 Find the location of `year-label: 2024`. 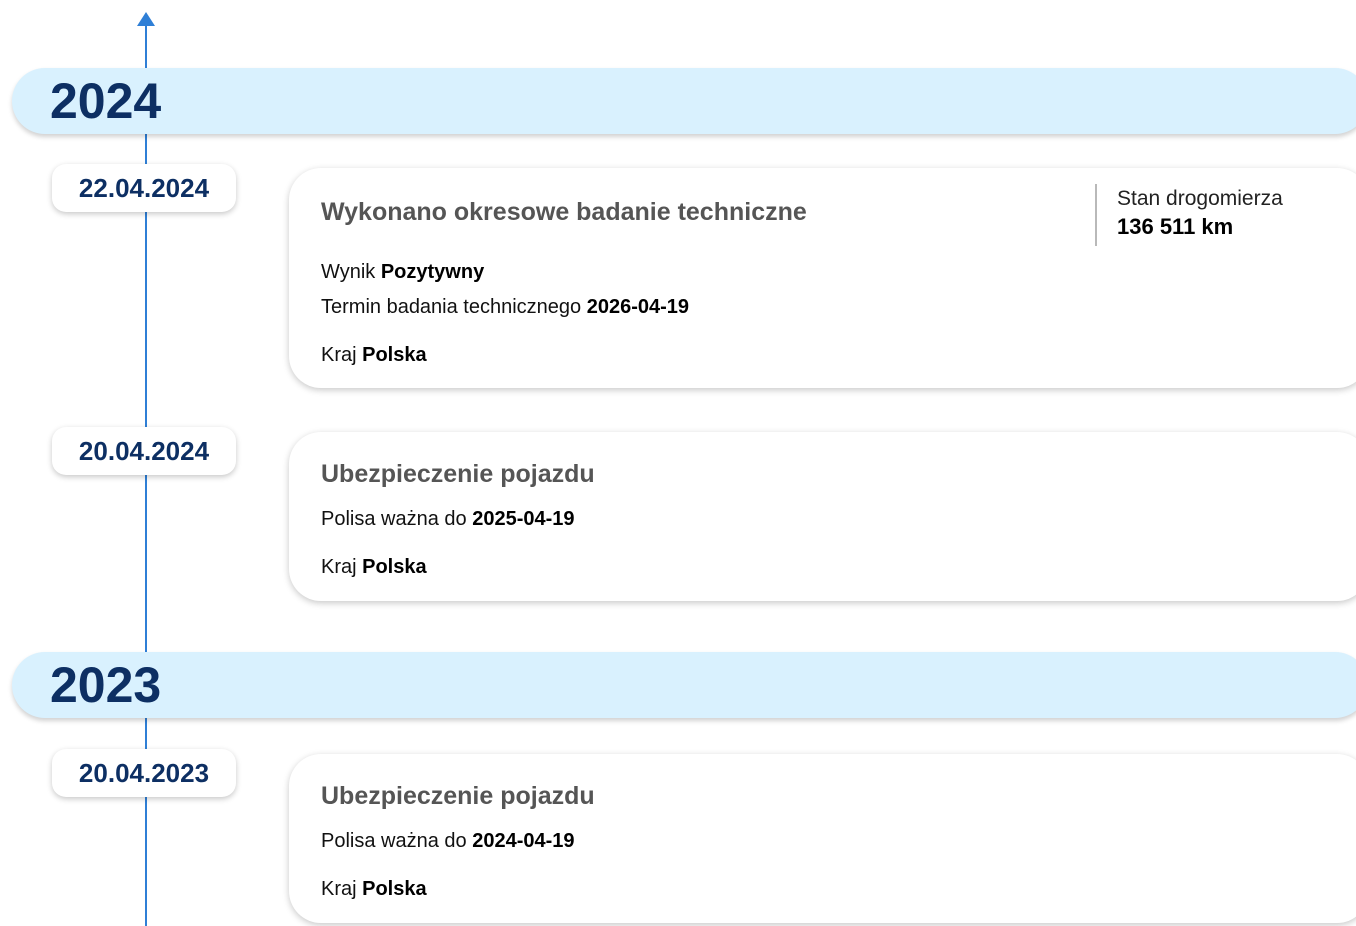

year-label: 2024 is located at coordinates (106, 101).